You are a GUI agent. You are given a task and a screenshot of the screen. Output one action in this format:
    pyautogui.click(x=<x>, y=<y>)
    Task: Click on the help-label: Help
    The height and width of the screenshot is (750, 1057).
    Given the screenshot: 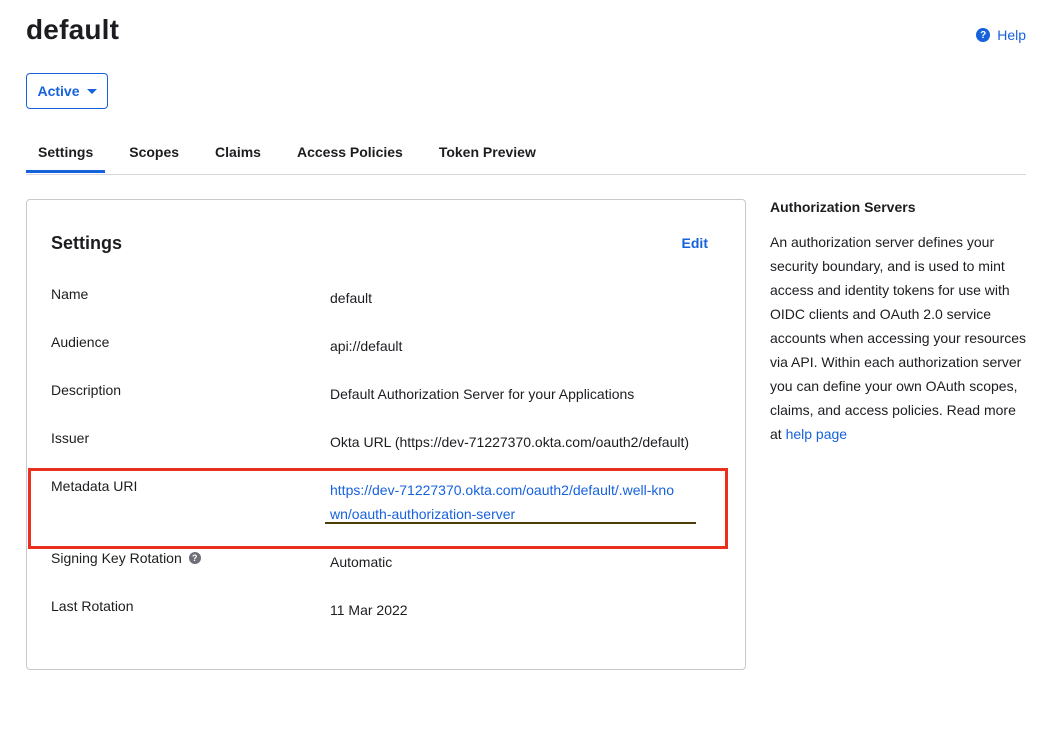 What is the action you would take?
    pyautogui.click(x=1011, y=35)
    